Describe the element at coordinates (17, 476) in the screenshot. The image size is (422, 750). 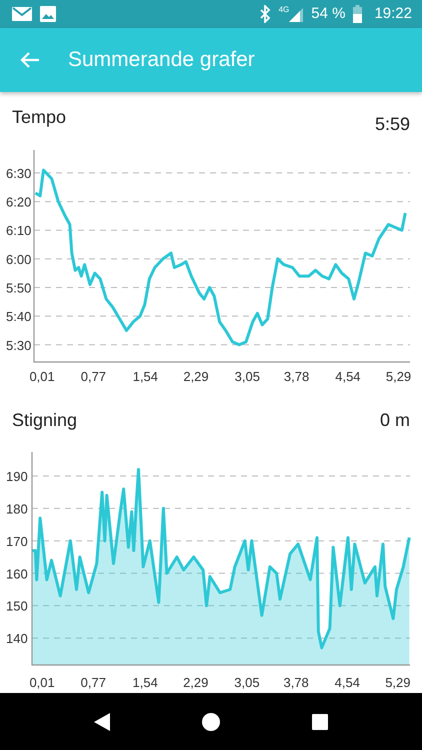
I see `tick-label: 190` at that location.